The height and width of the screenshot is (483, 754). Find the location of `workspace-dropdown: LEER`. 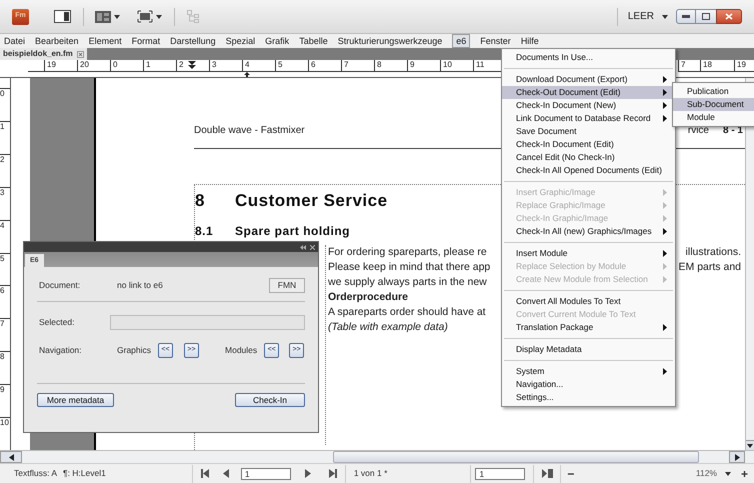

workspace-dropdown: LEER is located at coordinates (648, 16).